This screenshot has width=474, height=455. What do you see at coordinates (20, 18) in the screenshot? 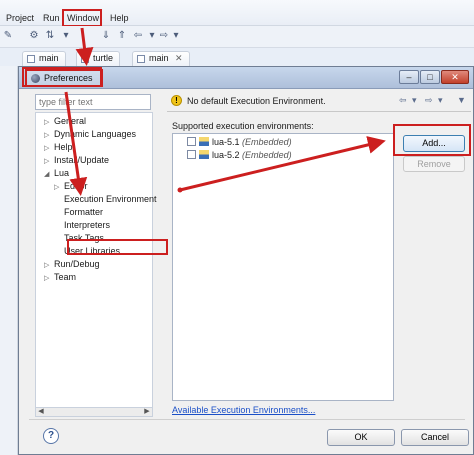
I see `menu-project: Project` at bounding box center [20, 18].